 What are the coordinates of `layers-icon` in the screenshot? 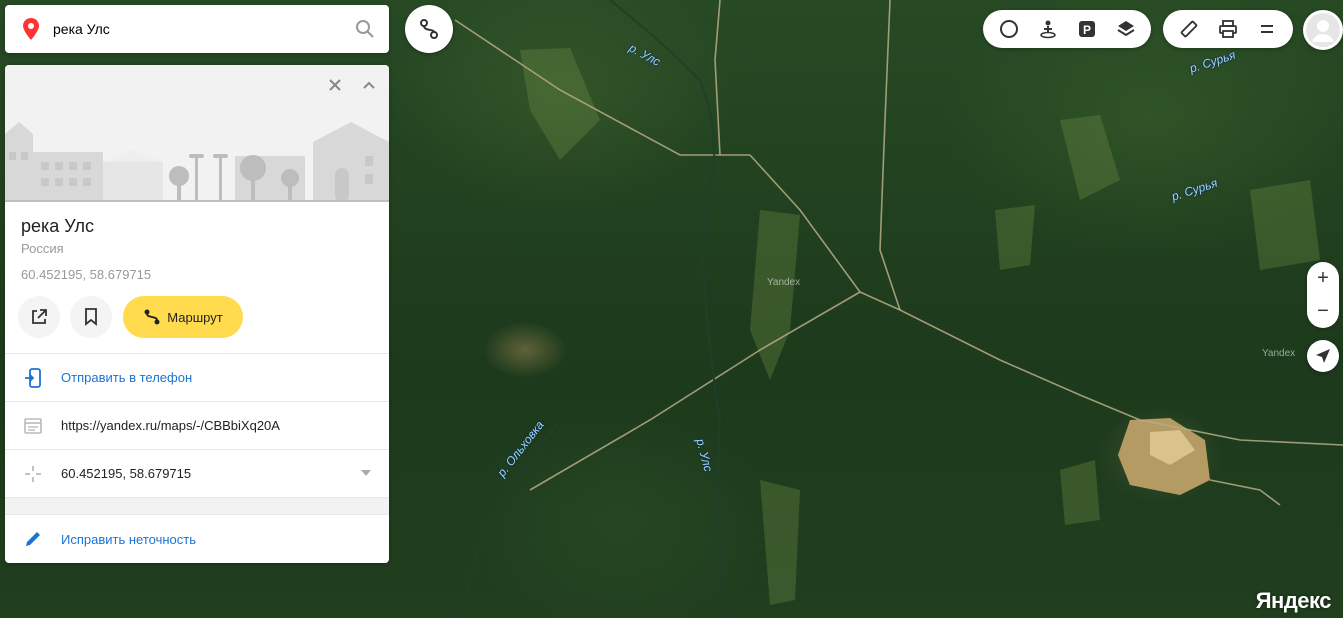 It's located at (1125, 29).